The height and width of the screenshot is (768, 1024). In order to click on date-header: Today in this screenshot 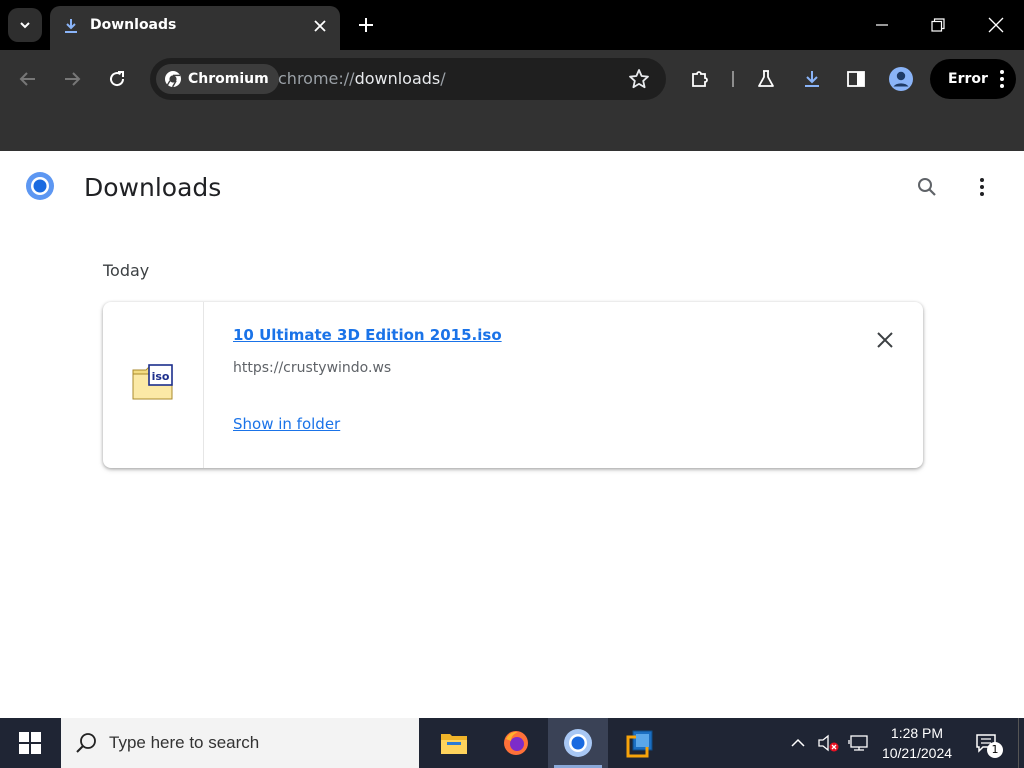, I will do `click(126, 270)`.